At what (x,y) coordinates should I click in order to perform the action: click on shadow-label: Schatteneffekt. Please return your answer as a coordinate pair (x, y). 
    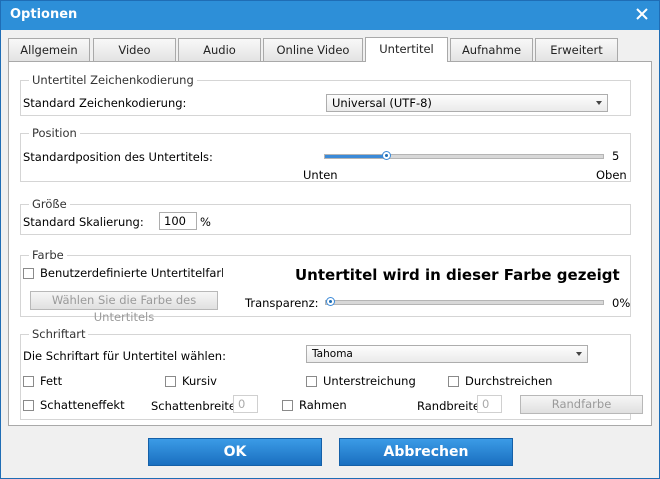
    Looking at the image, I should click on (82, 405).